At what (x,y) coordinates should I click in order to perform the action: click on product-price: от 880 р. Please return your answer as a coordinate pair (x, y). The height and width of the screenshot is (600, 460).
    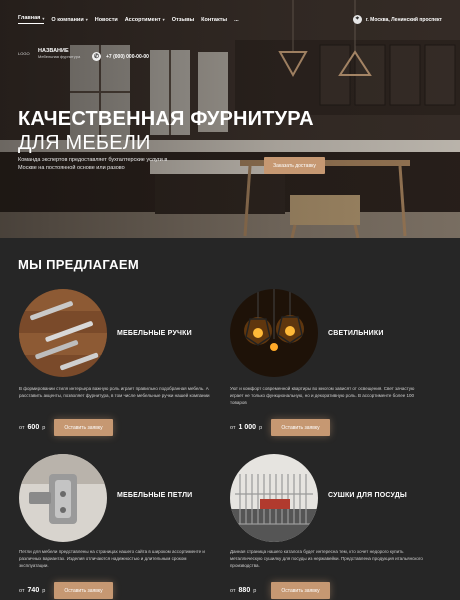
    Looking at the image, I should click on (243, 590).